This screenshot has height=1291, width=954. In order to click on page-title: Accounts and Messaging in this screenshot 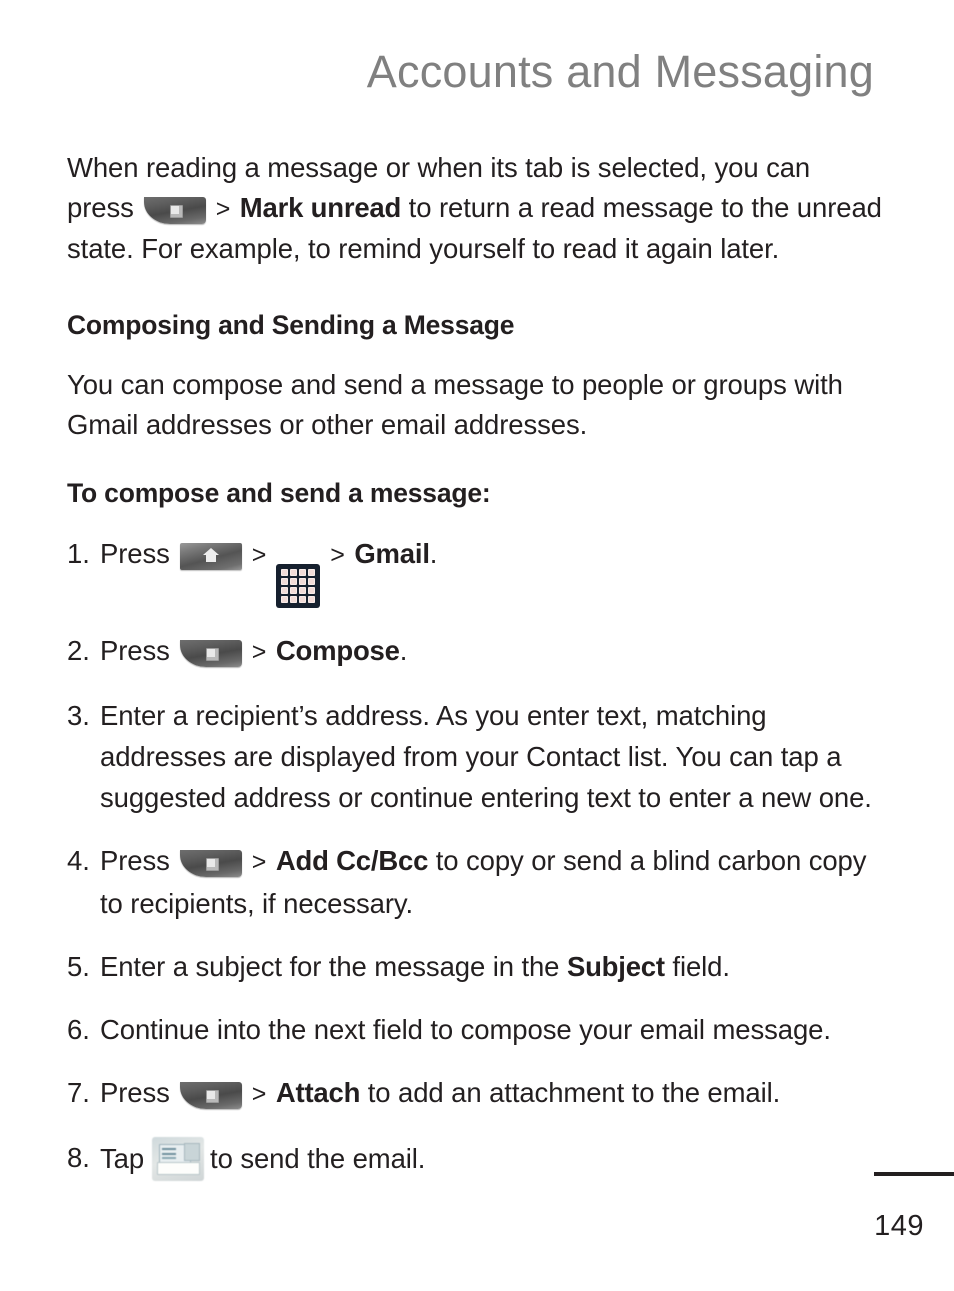, I will do `click(620, 71)`.